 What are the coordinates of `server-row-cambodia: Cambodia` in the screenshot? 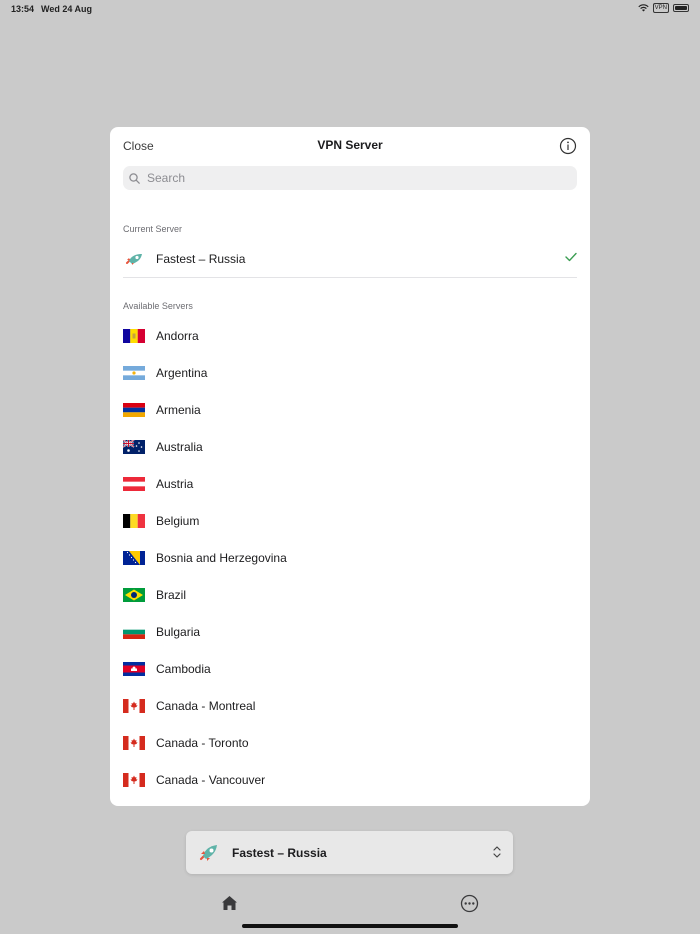 It's located at (350, 669).